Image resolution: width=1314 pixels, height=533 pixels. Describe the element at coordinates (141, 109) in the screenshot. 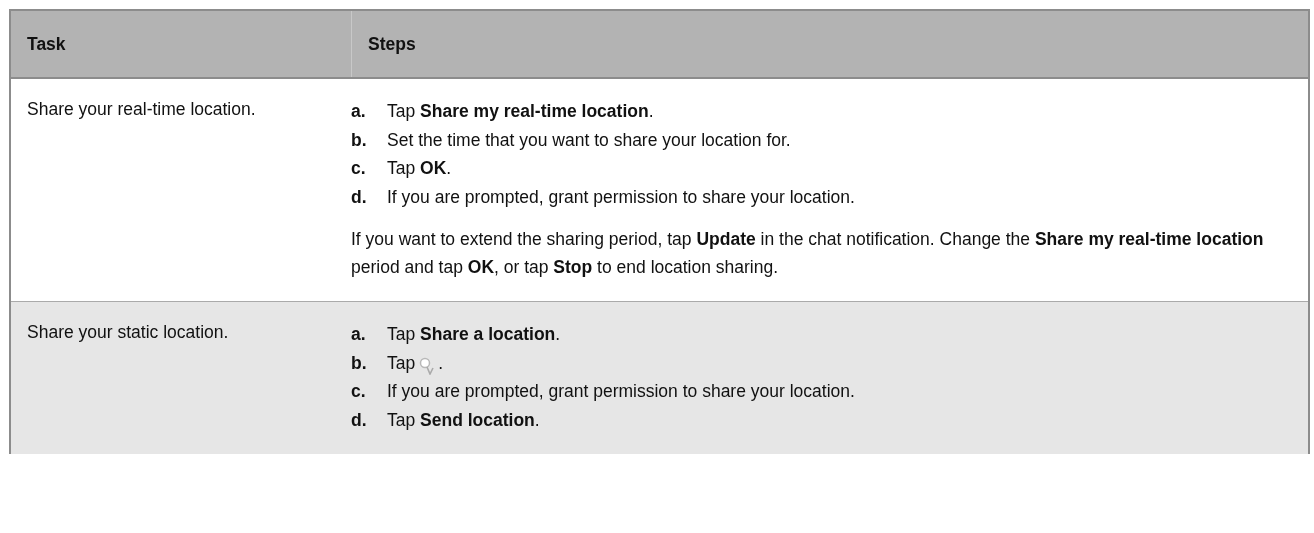

I see `task-text: Share your real-time location.` at that location.